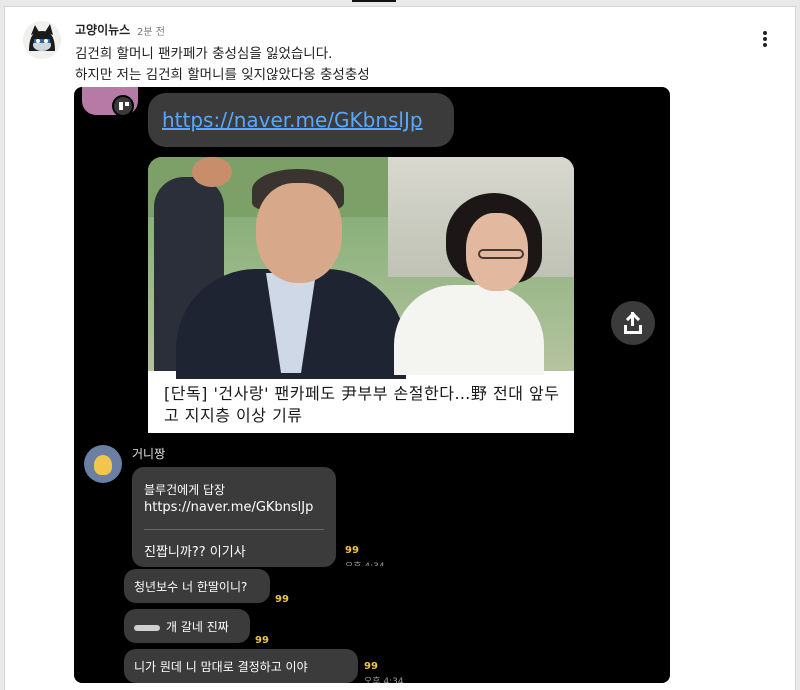  What do you see at coordinates (374, 1) in the screenshot?
I see `top-indicator` at bounding box center [374, 1].